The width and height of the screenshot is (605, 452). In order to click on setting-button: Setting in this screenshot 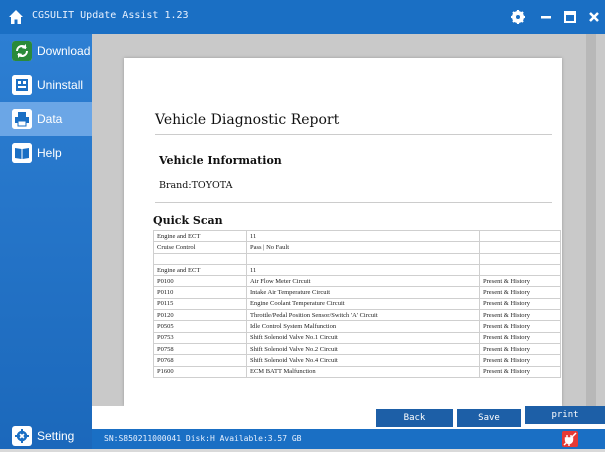, I will do `click(46, 436)`.